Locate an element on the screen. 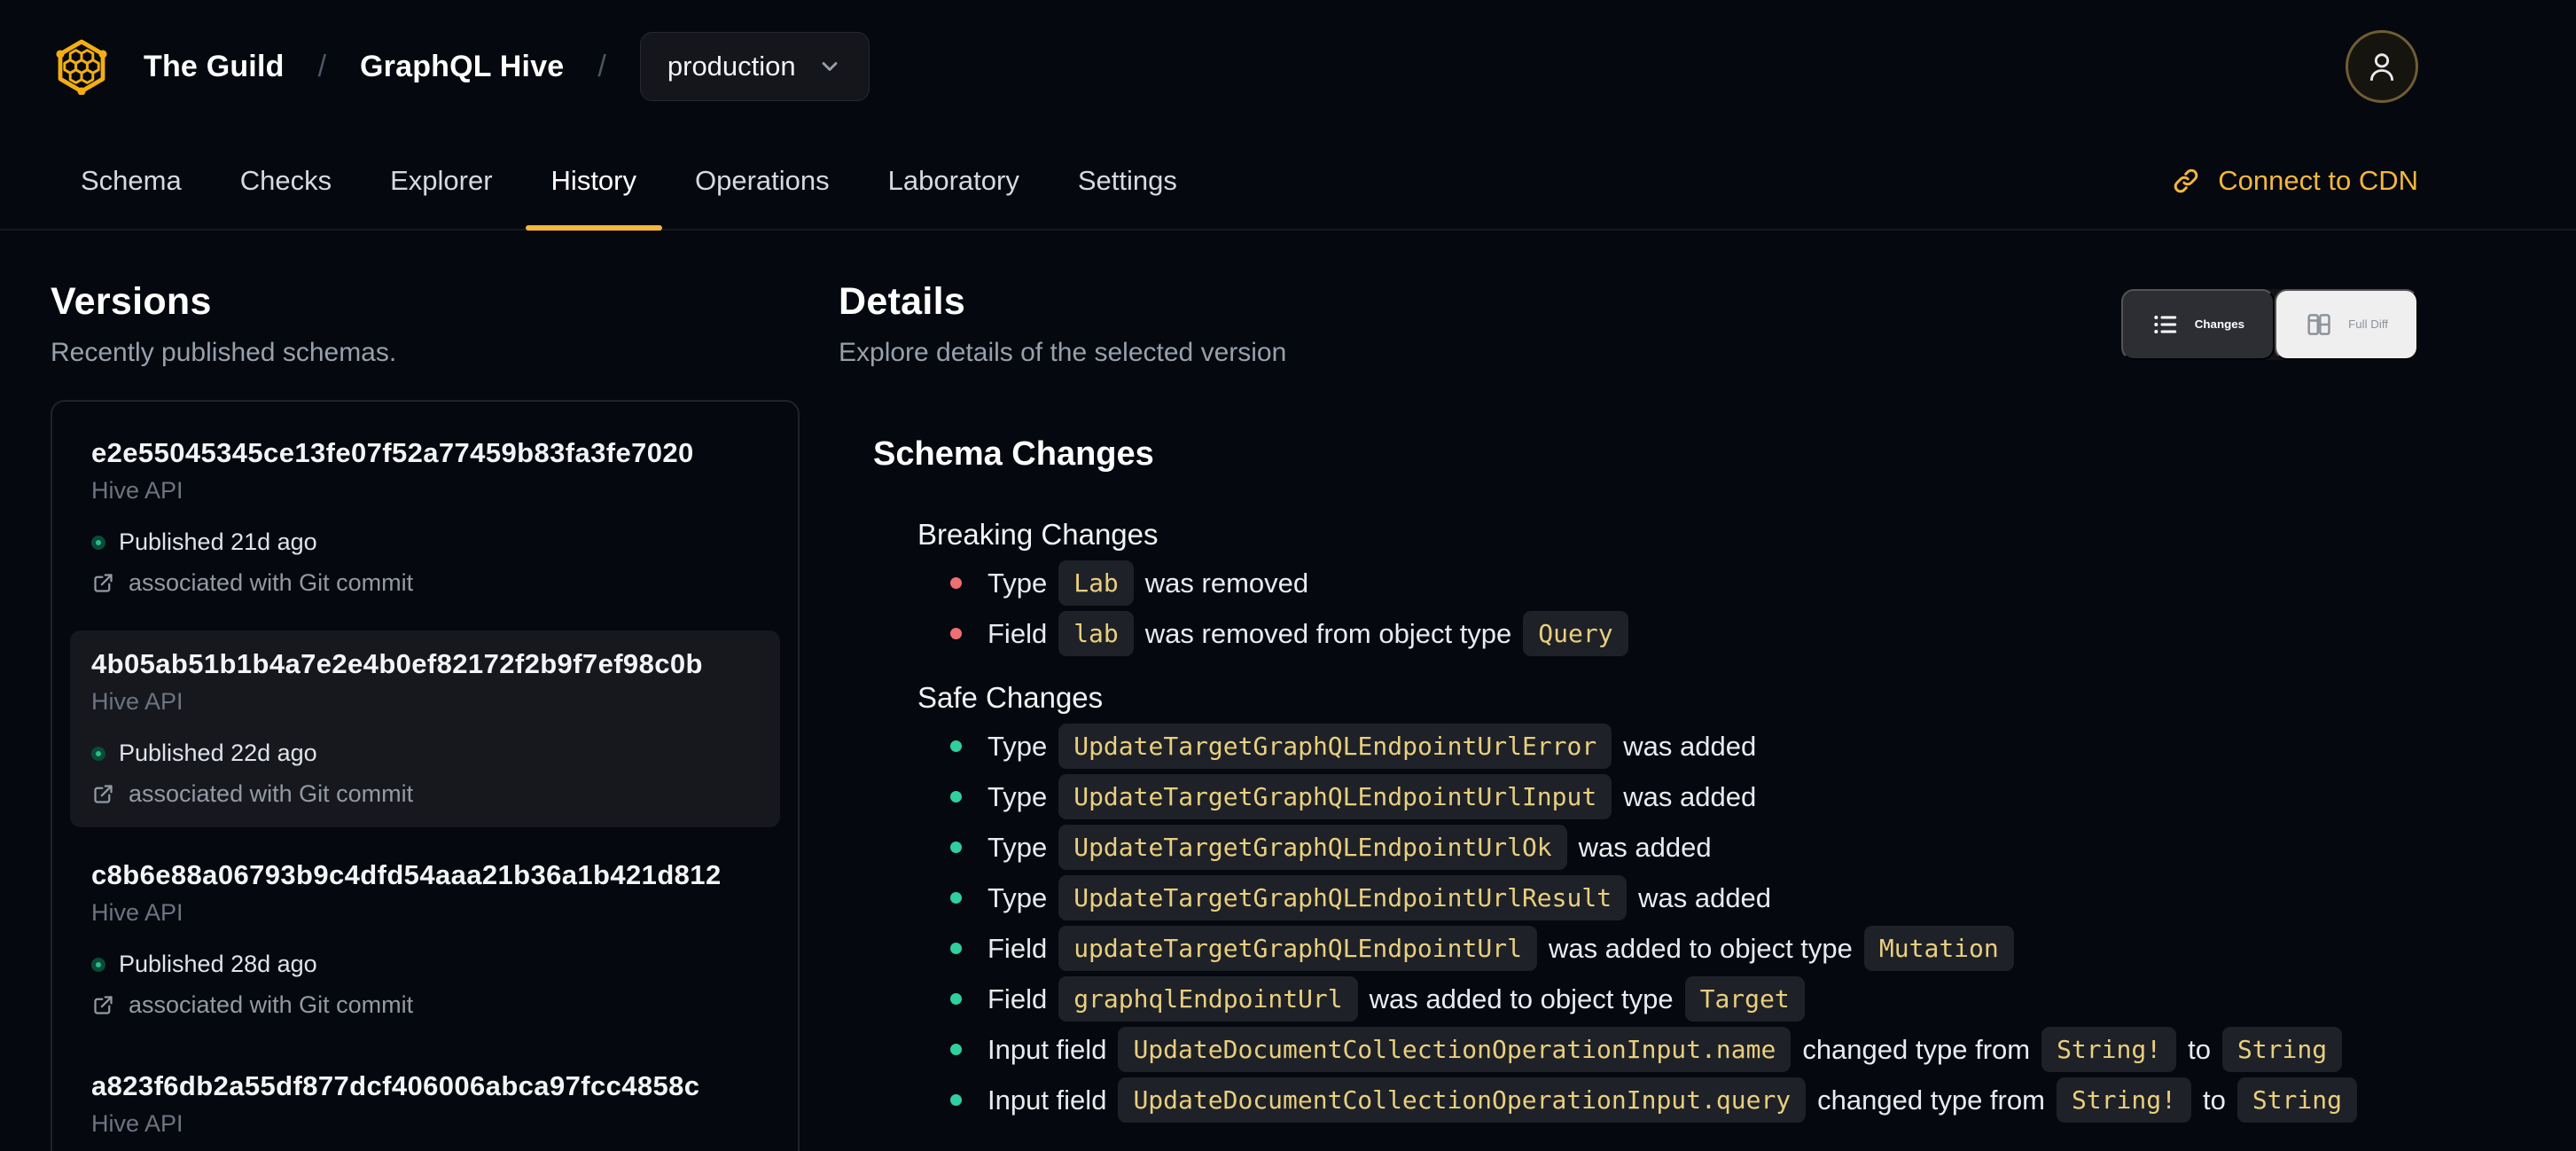 This screenshot has width=2576, height=1151. details-subtitle: Explore details of the selected version is located at coordinates (1063, 352).